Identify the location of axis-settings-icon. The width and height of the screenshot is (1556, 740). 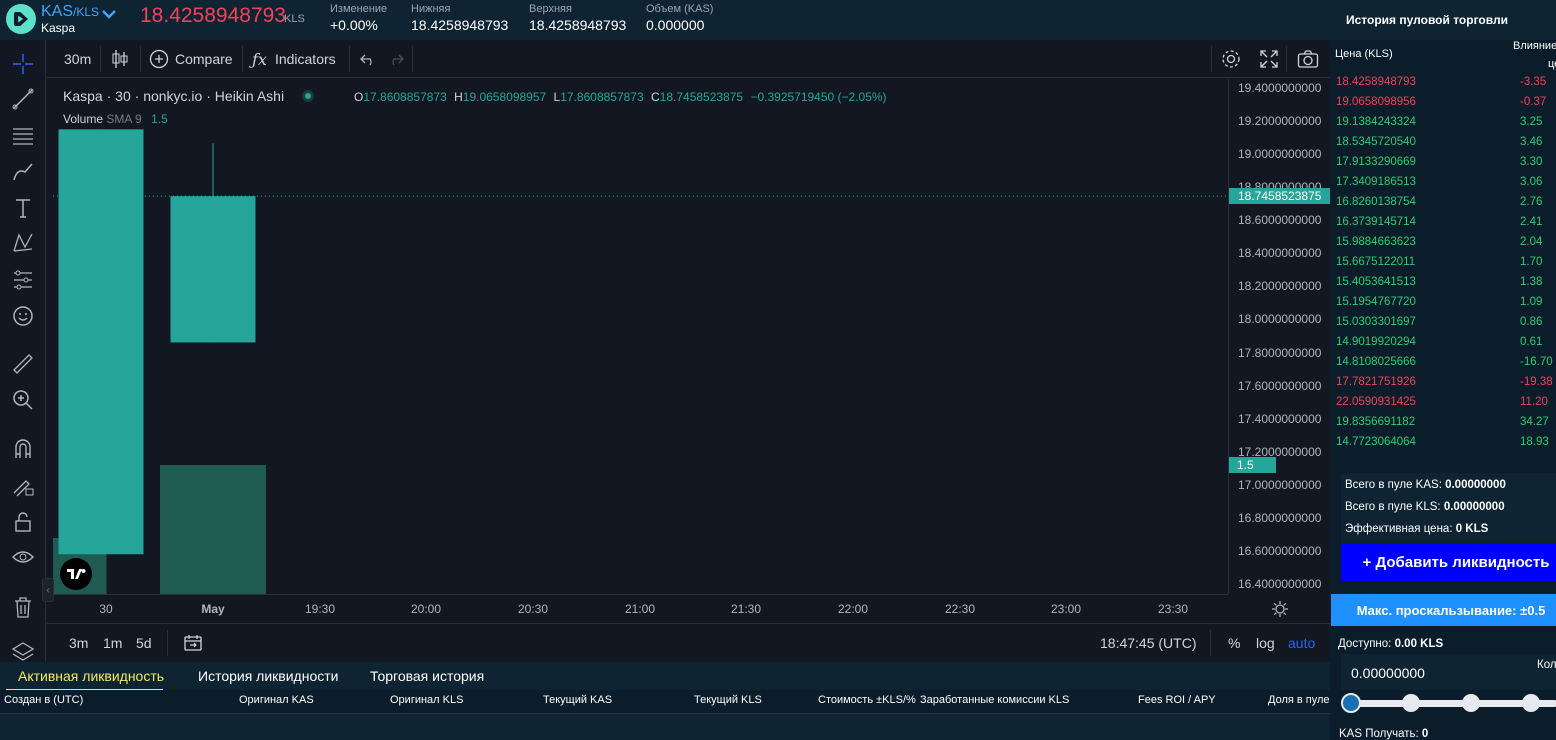
(1280, 611).